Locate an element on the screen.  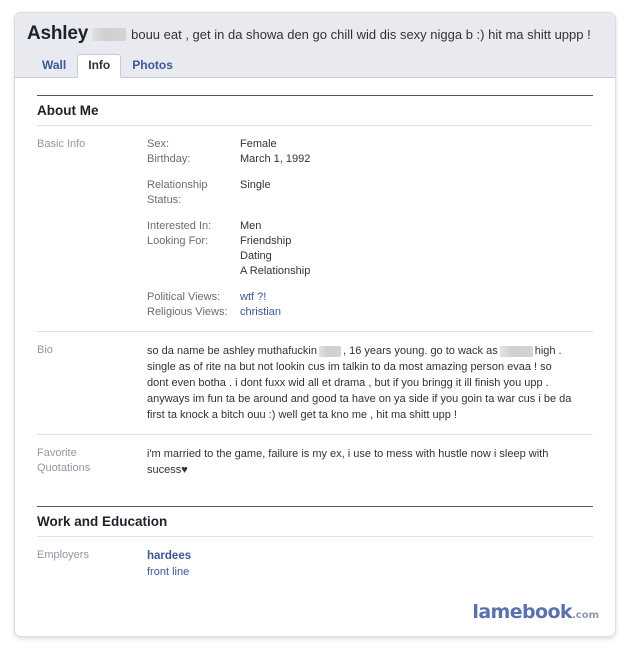
kv-key-religious-views: Religious Views: is located at coordinates (187, 312).